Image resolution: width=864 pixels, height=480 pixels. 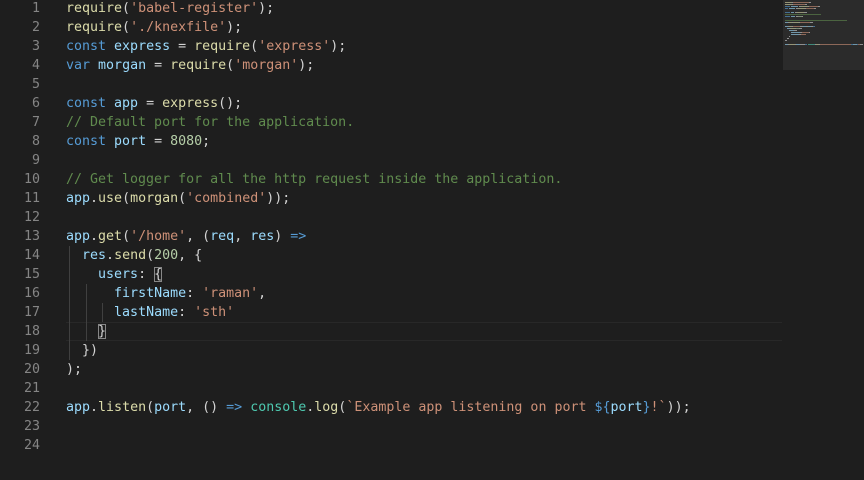 I want to click on code-token: 'raman', so click(x=230, y=293).